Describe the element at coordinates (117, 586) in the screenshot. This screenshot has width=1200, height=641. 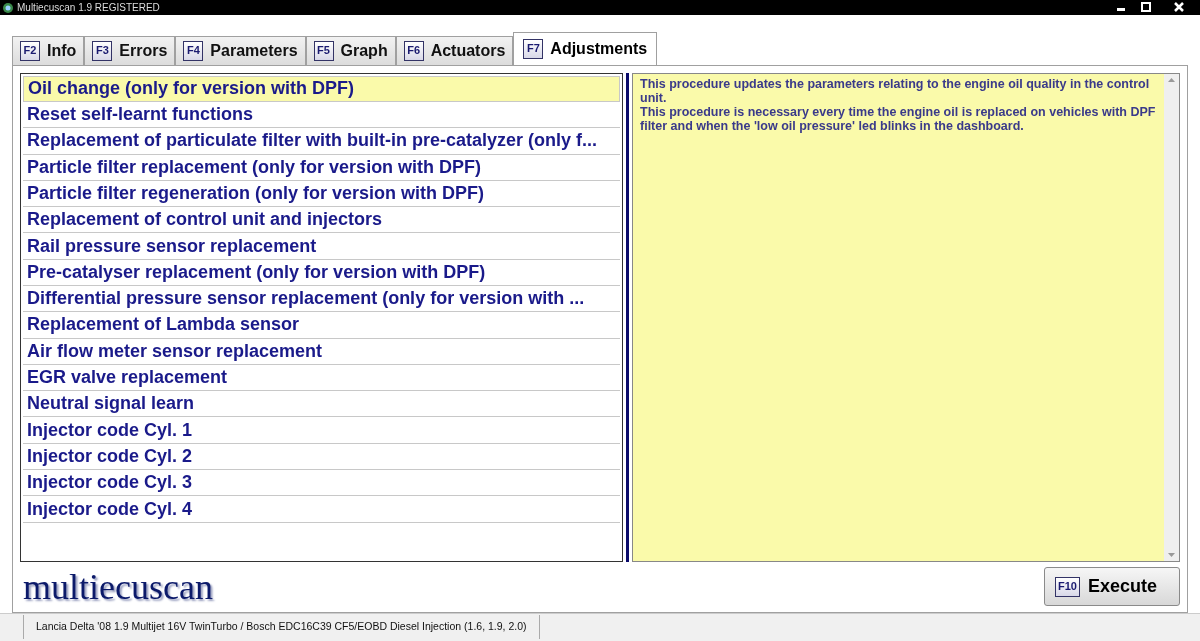
I see `logo: multiecuscan` at that location.